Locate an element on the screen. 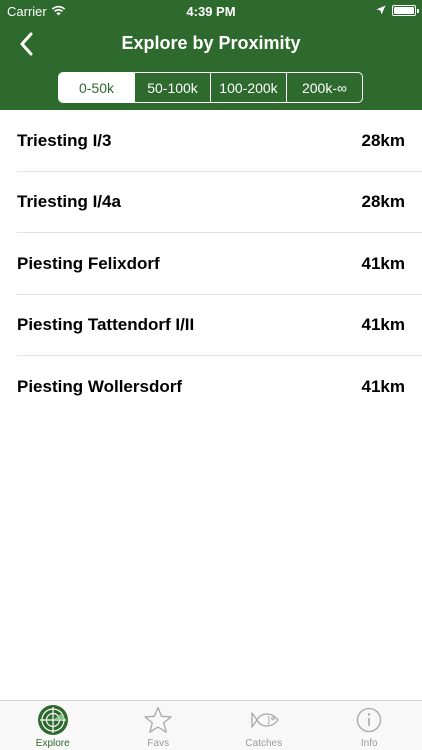 The image size is (422, 750). tab-info: Info is located at coordinates (369, 725).